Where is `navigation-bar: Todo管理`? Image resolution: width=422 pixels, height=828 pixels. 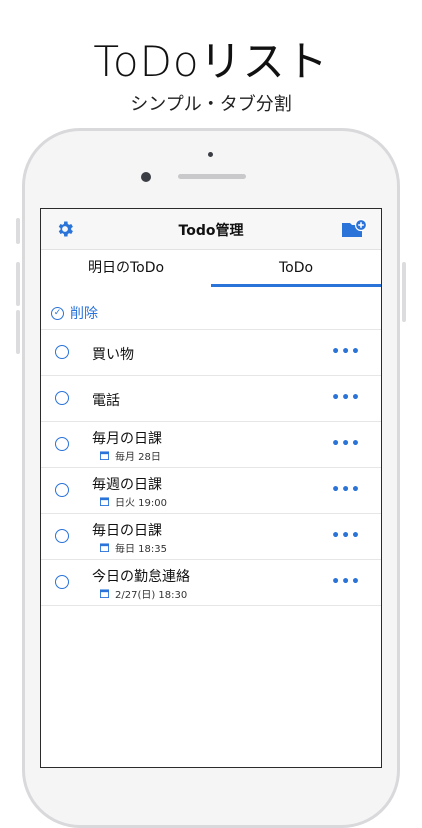
navigation-bar: Todo管理 is located at coordinates (211, 229).